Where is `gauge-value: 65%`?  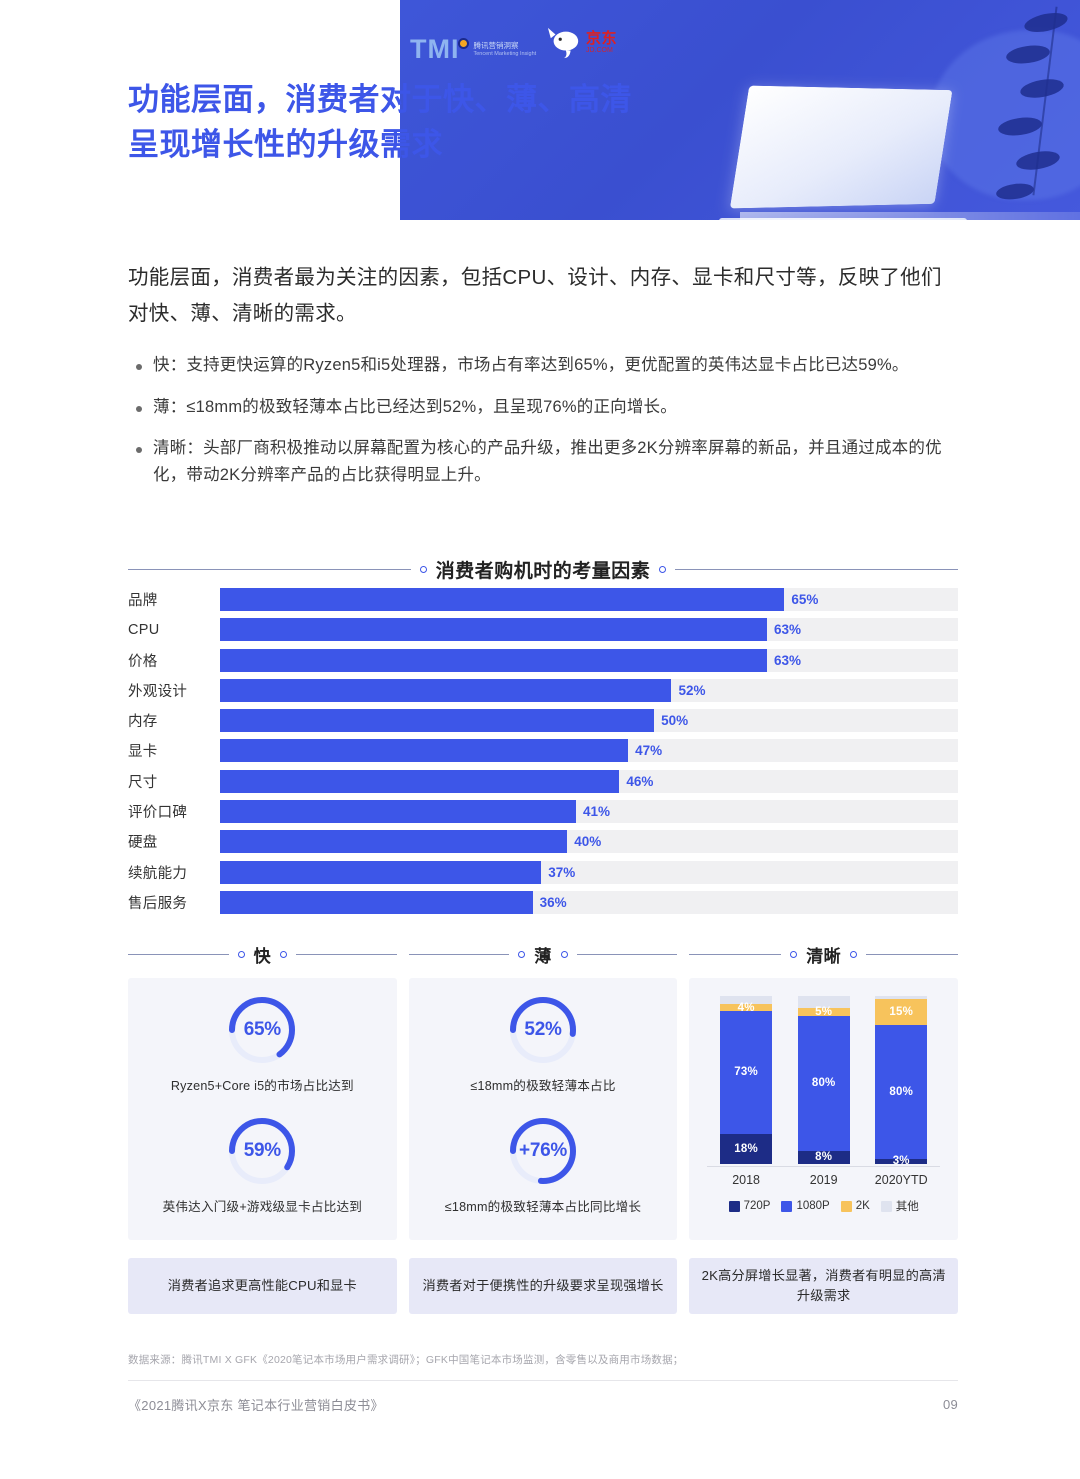
gauge-value: 65% is located at coordinates (262, 1029).